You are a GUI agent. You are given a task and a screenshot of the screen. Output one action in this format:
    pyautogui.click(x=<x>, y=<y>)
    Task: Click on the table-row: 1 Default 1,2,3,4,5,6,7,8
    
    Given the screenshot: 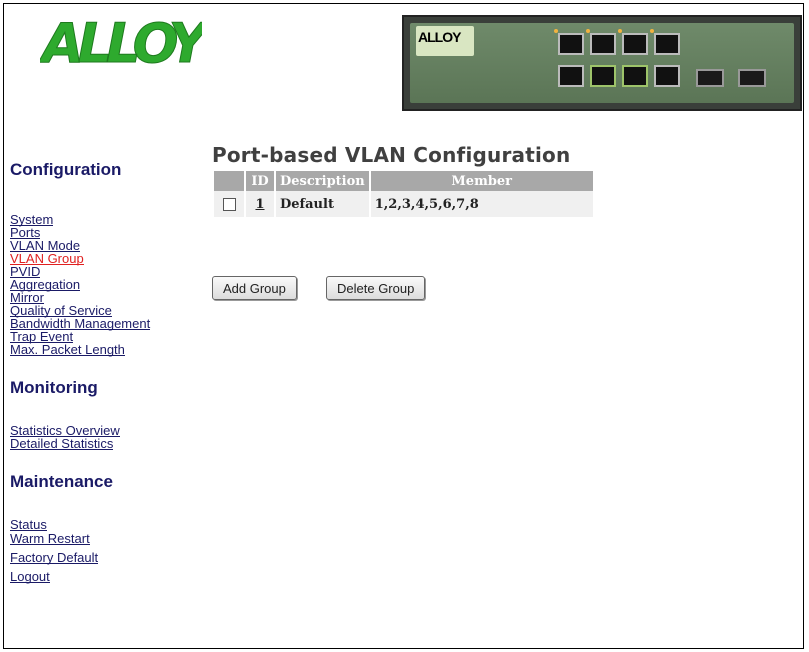 What is the action you would take?
    pyautogui.click(x=403, y=204)
    